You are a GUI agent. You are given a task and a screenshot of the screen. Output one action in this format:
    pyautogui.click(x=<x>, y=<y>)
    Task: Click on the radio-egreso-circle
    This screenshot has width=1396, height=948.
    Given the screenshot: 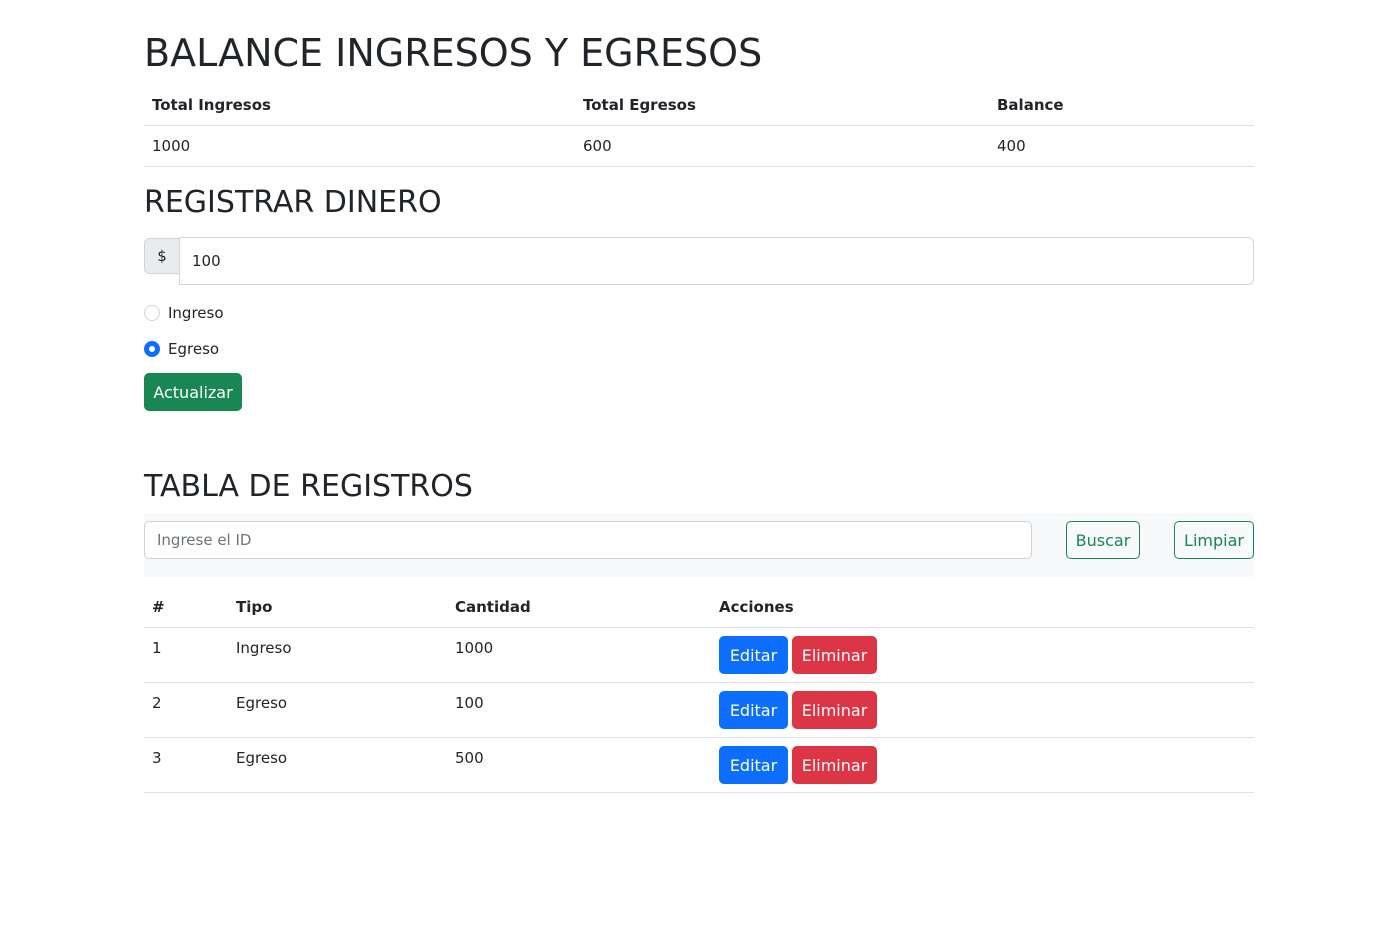 What is the action you would take?
    pyautogui.click(x=152, y=349)
    